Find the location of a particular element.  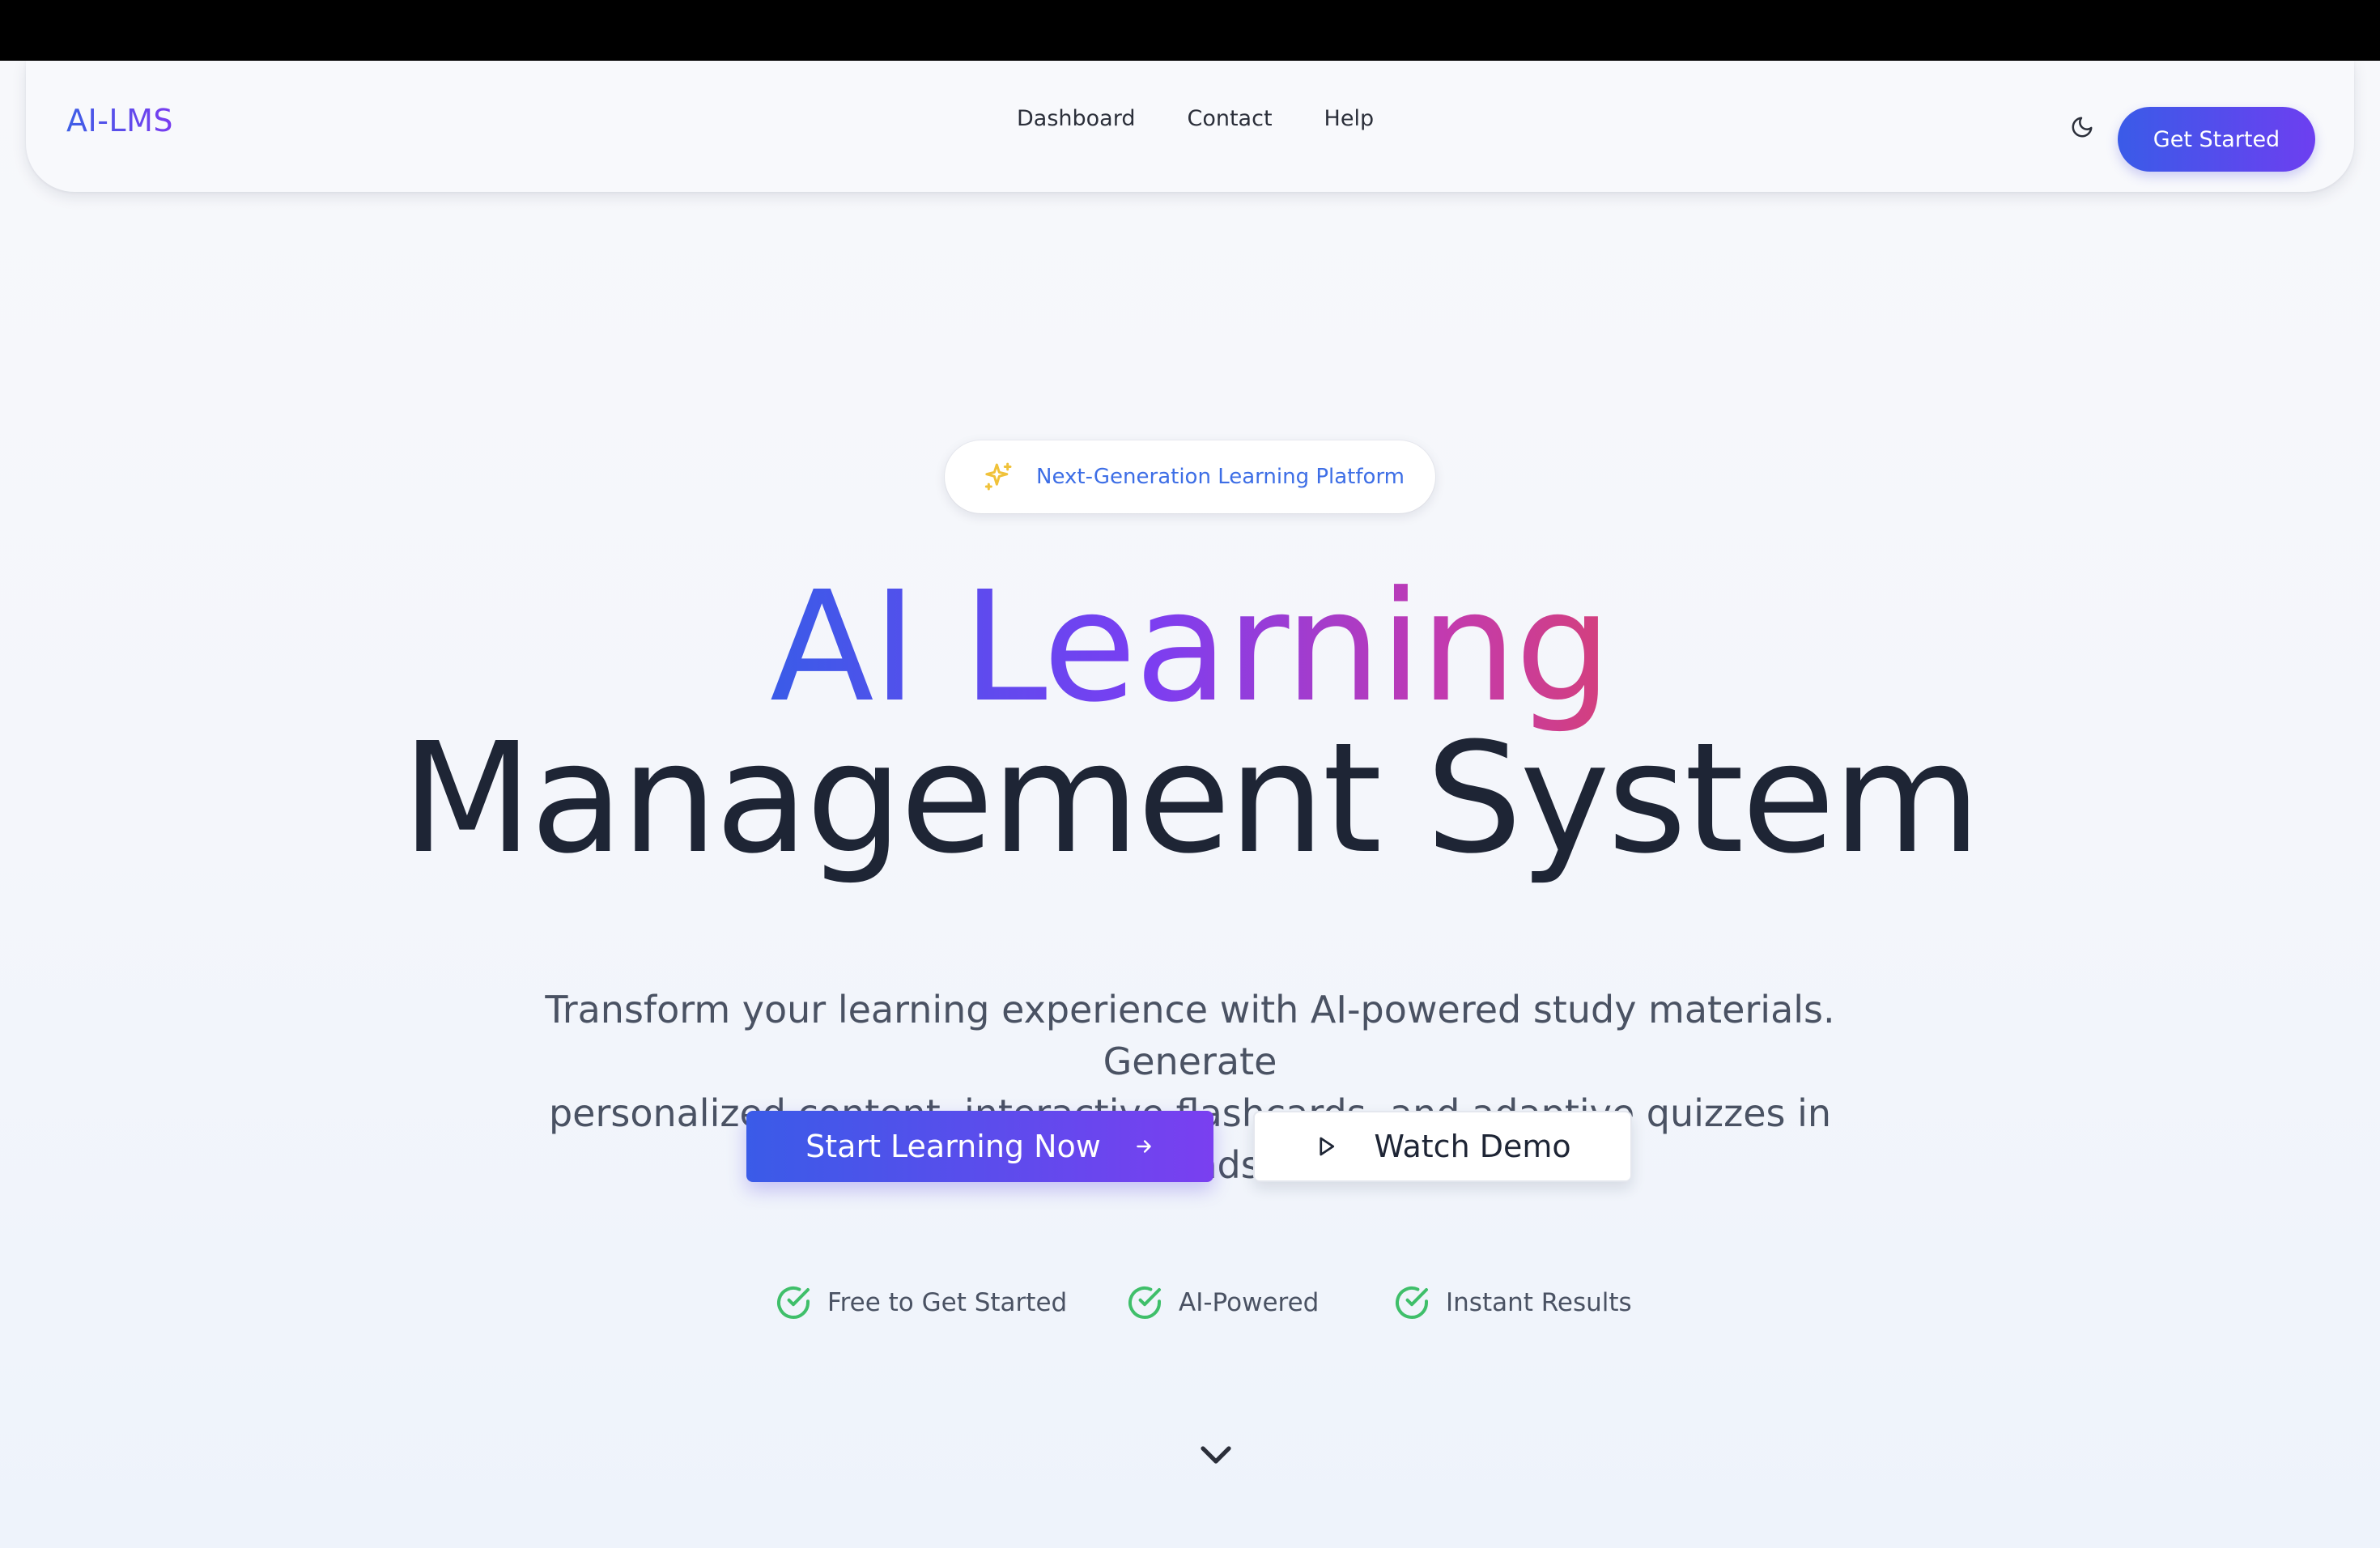

nav-link-contact: Contact is located at coordinates (1229, 118).